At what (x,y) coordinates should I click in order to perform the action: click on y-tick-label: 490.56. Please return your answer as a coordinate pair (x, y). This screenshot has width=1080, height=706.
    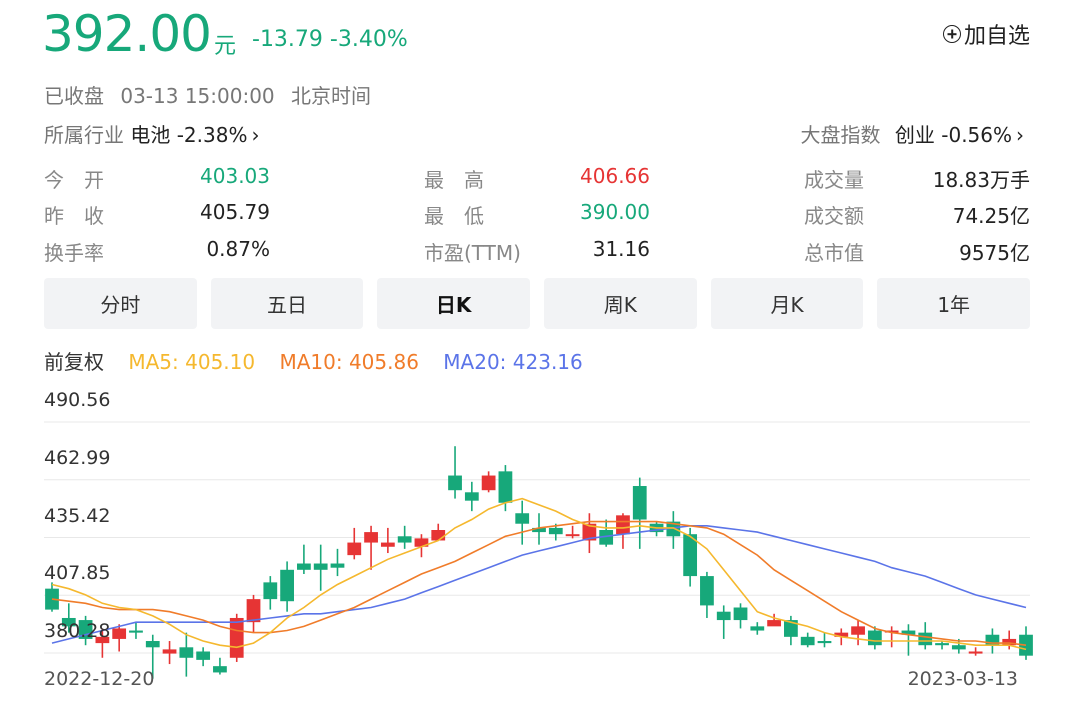
    Looking at the image, I should click on (77, 400).